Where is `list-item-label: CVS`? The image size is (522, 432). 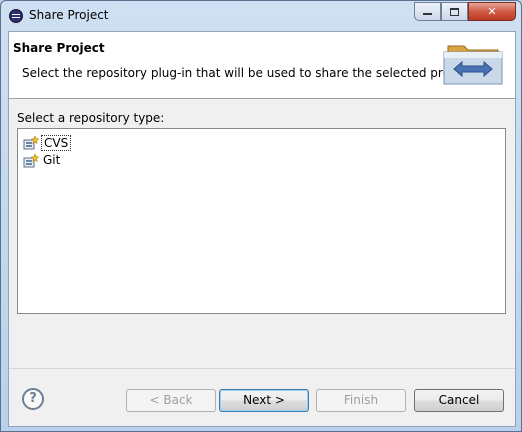
list-item-label: CVS is located at coordinates (56, 143).